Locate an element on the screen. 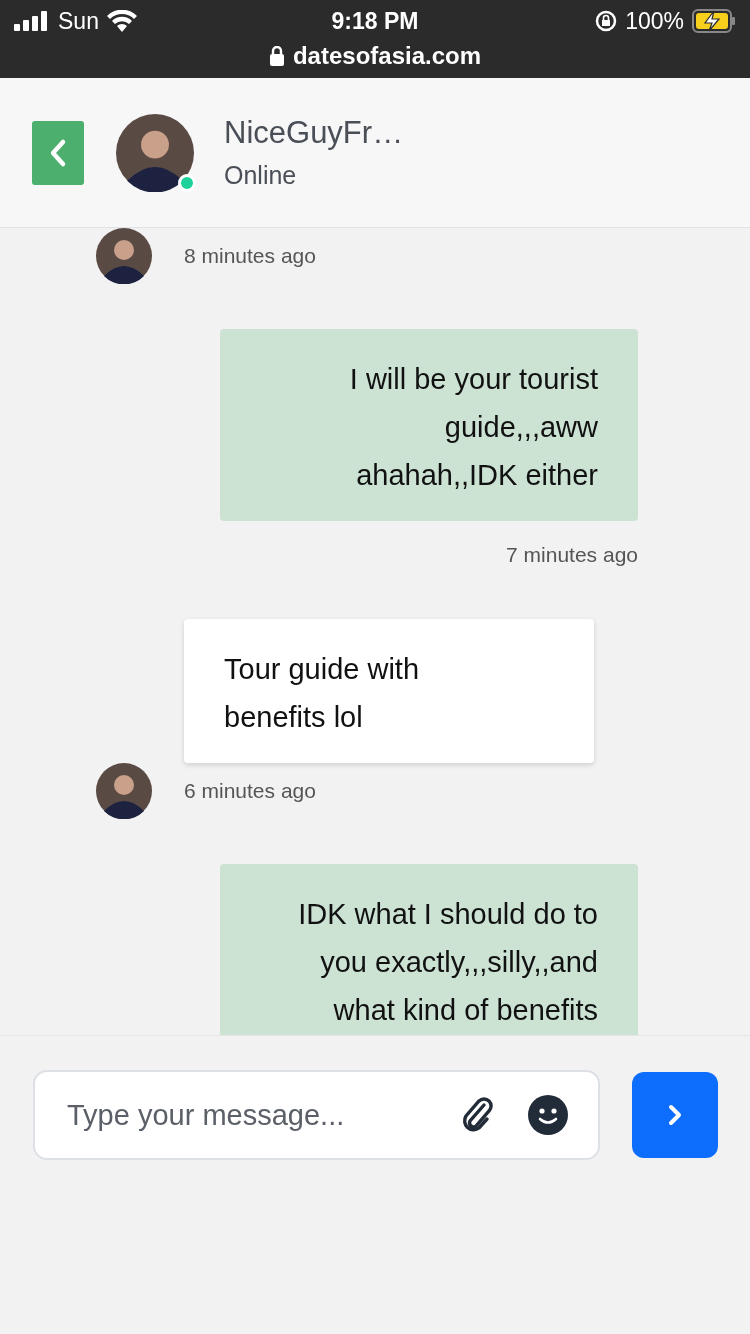  lock-icon is located at coordinates (276, 56).